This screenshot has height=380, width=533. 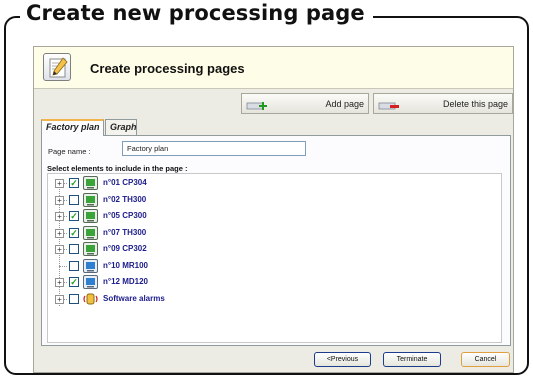 What do you see at coordinates (125, 232) in the screenshot?
I see `tree-item-label: n°07 TH300` at bounding box center [125, 232].